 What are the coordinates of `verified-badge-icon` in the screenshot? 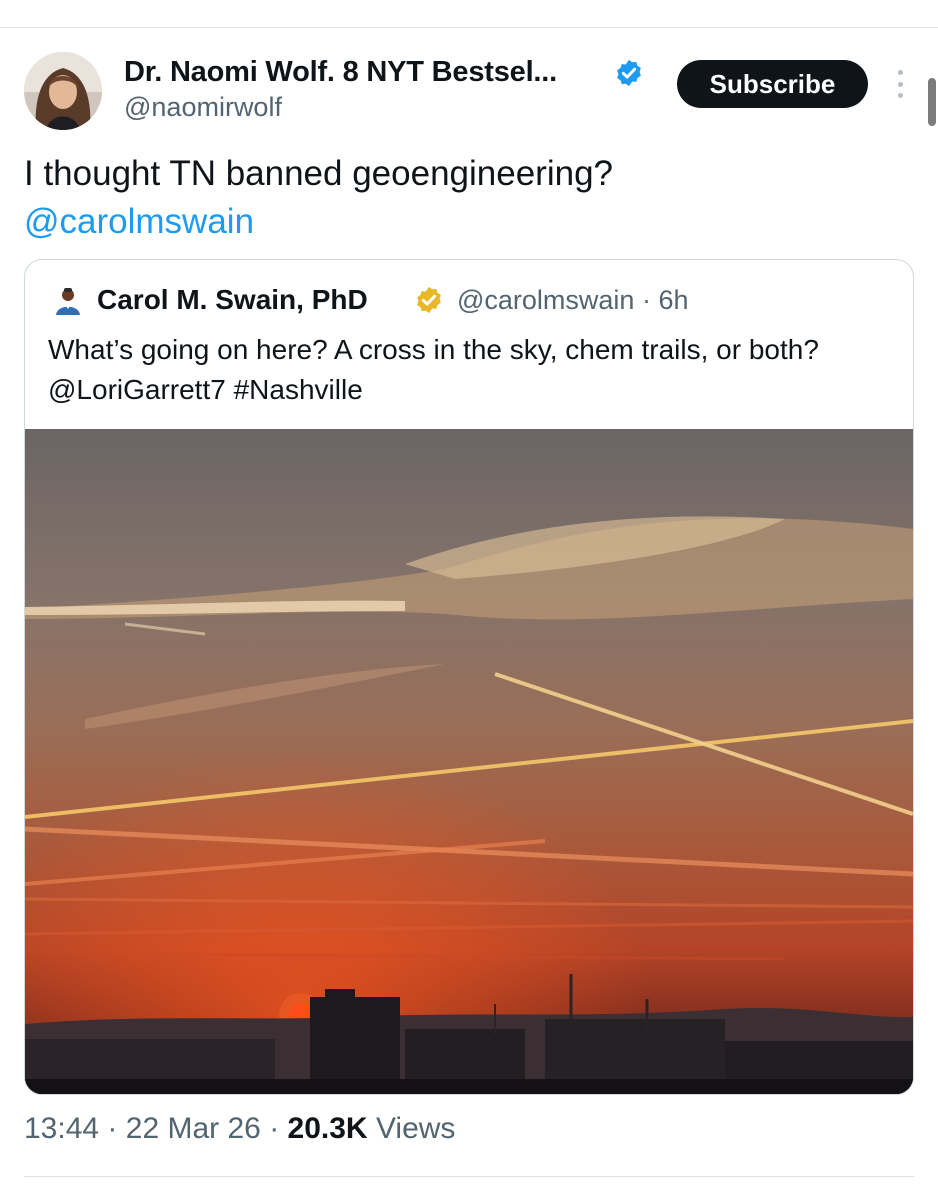 It's located at (629, 73).